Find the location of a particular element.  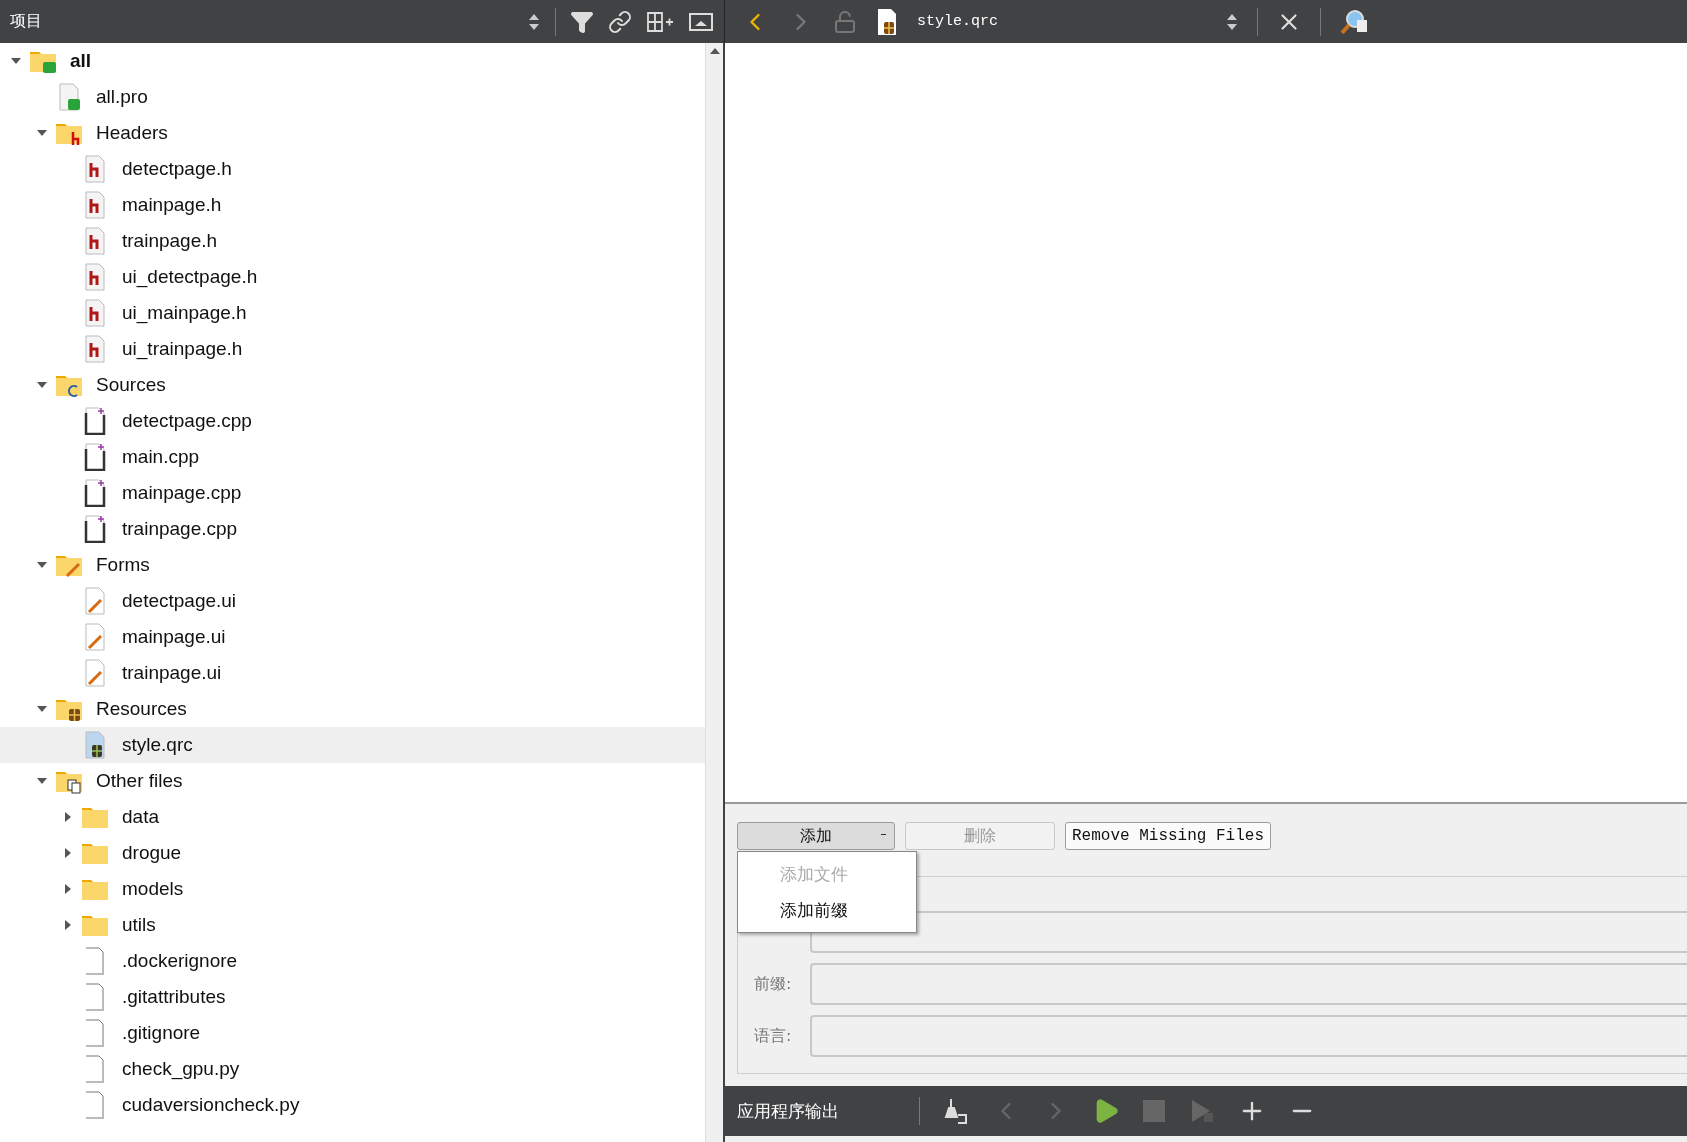

tree-item: data is located at coordinates (352, 817).